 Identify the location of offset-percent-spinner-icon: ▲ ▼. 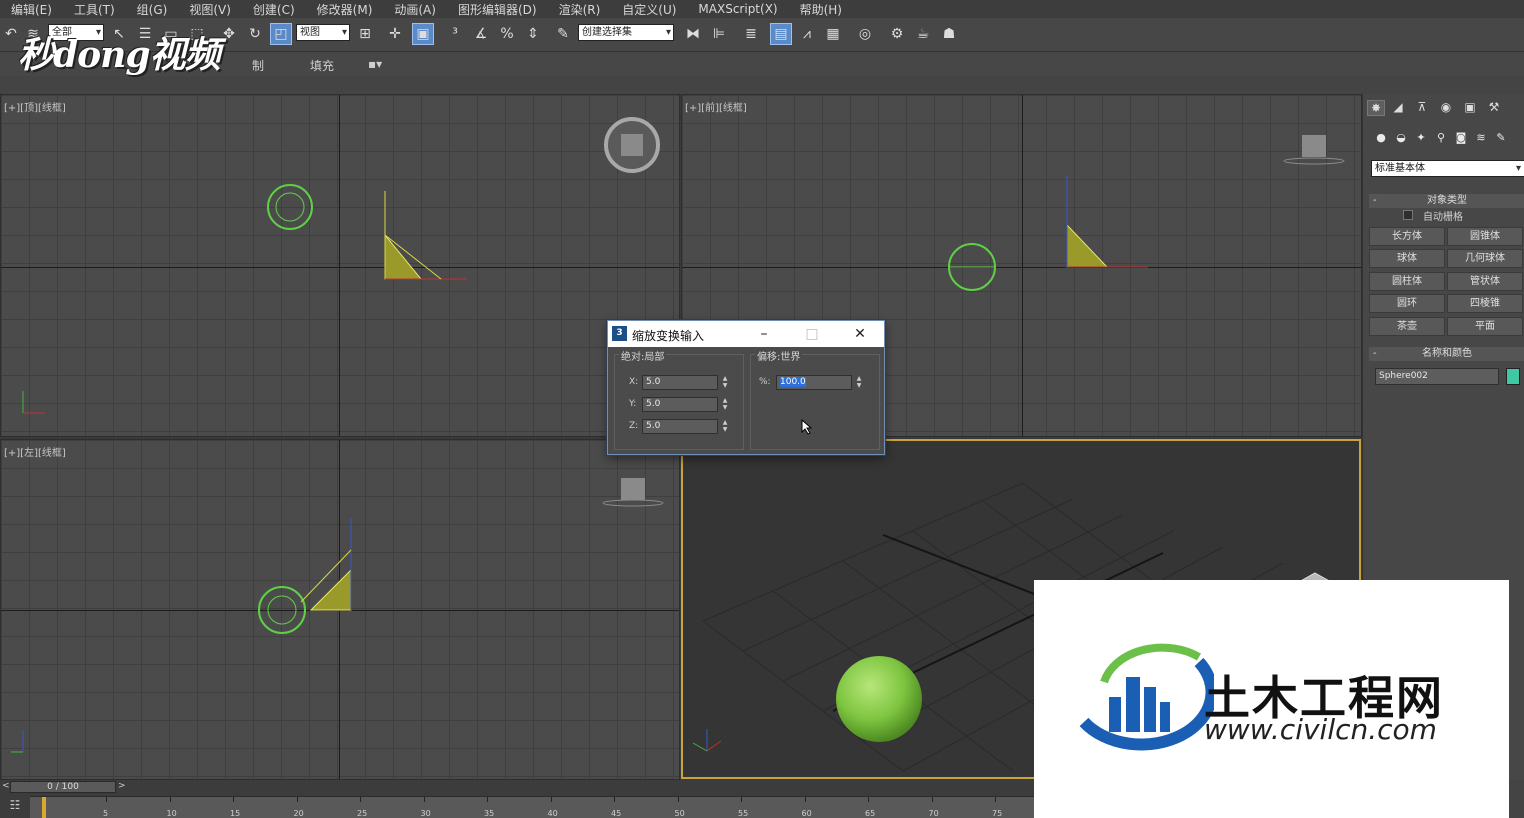
(859, 382).